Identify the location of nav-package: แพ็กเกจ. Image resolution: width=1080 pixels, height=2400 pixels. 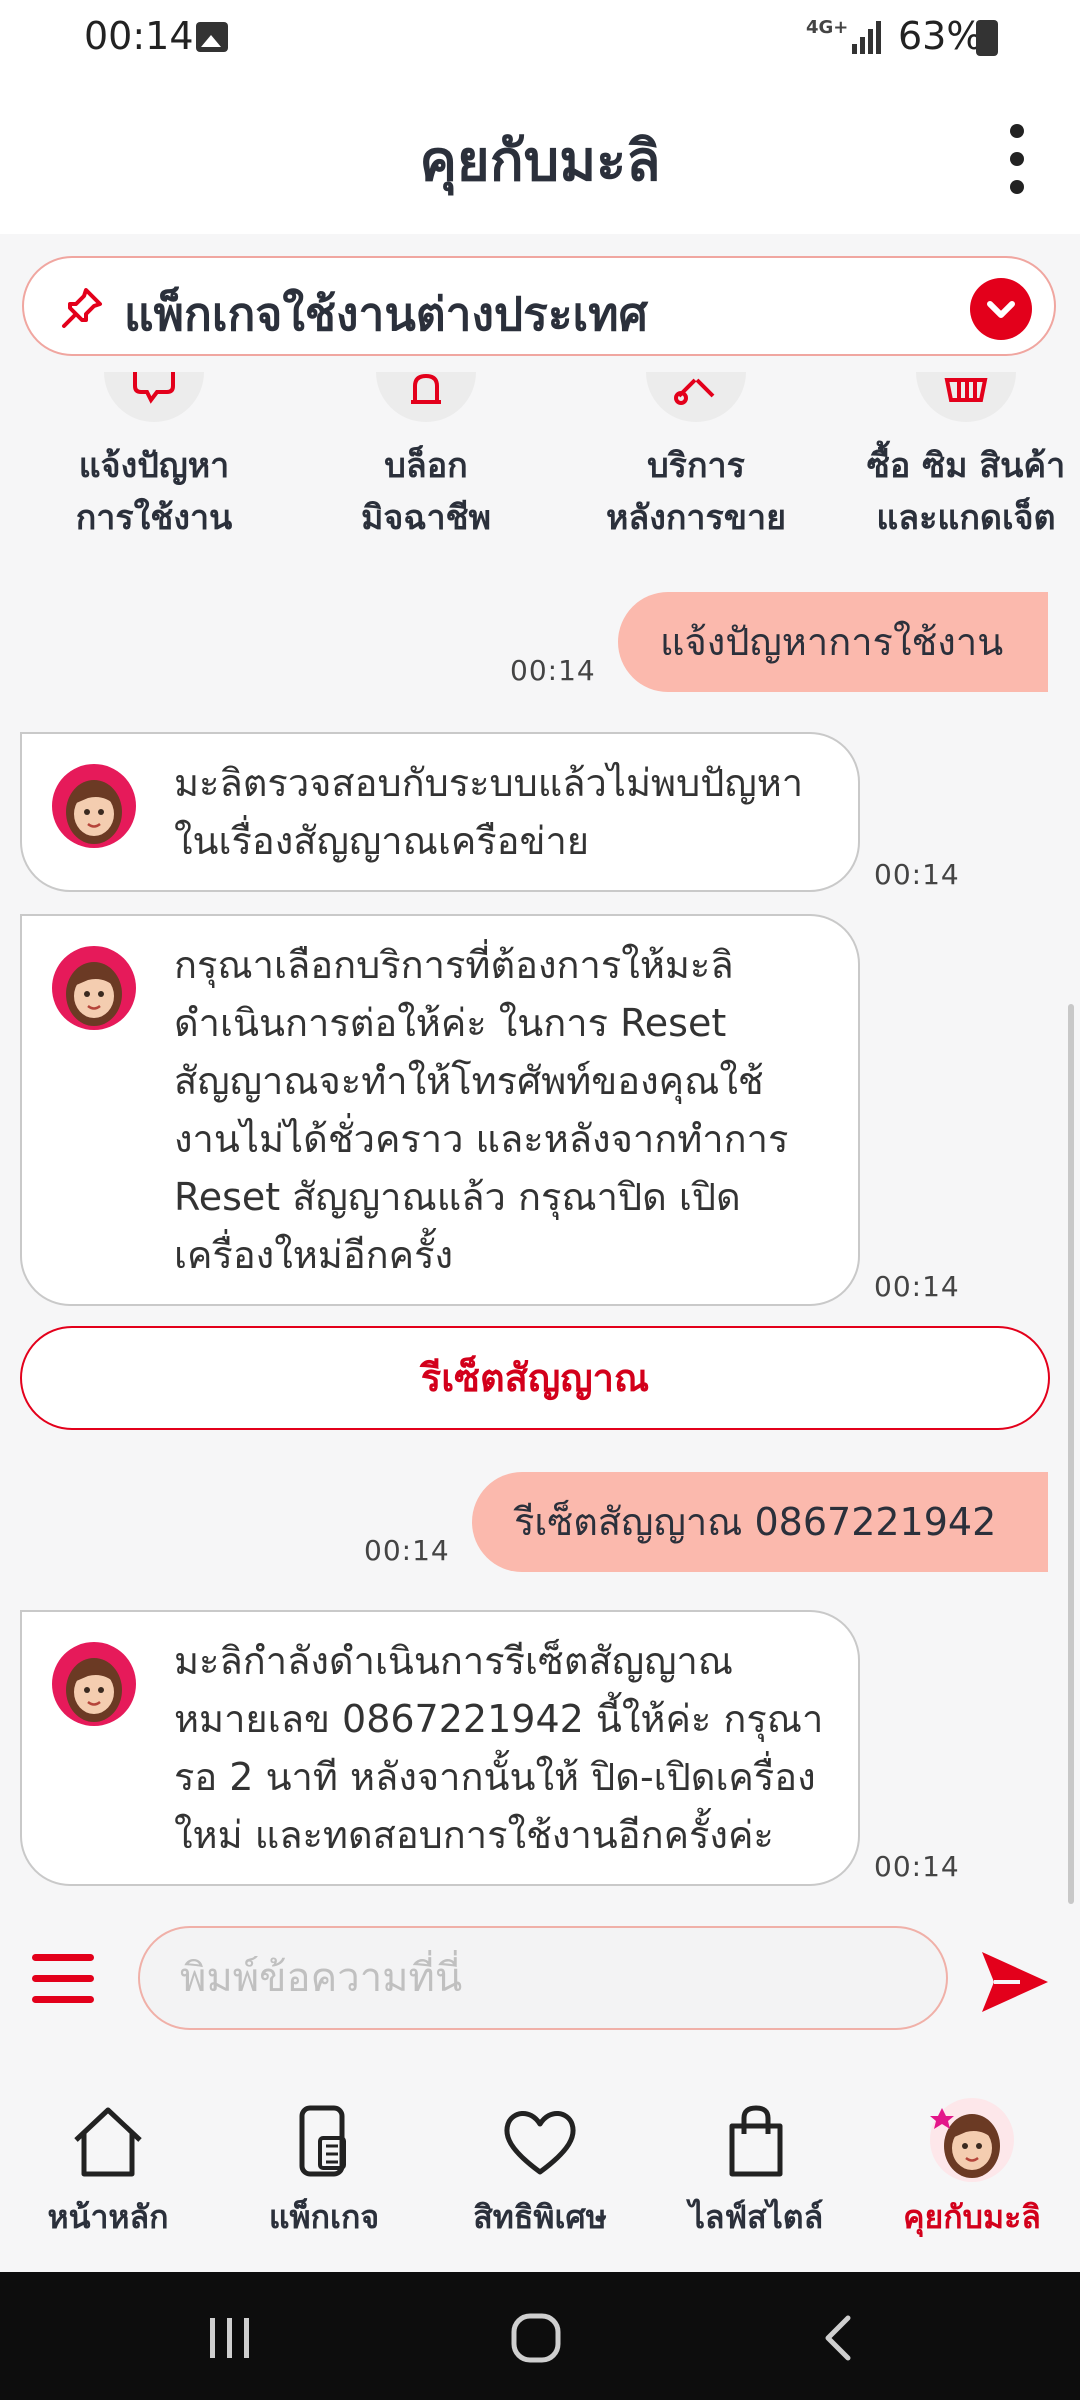
(324, 2166).